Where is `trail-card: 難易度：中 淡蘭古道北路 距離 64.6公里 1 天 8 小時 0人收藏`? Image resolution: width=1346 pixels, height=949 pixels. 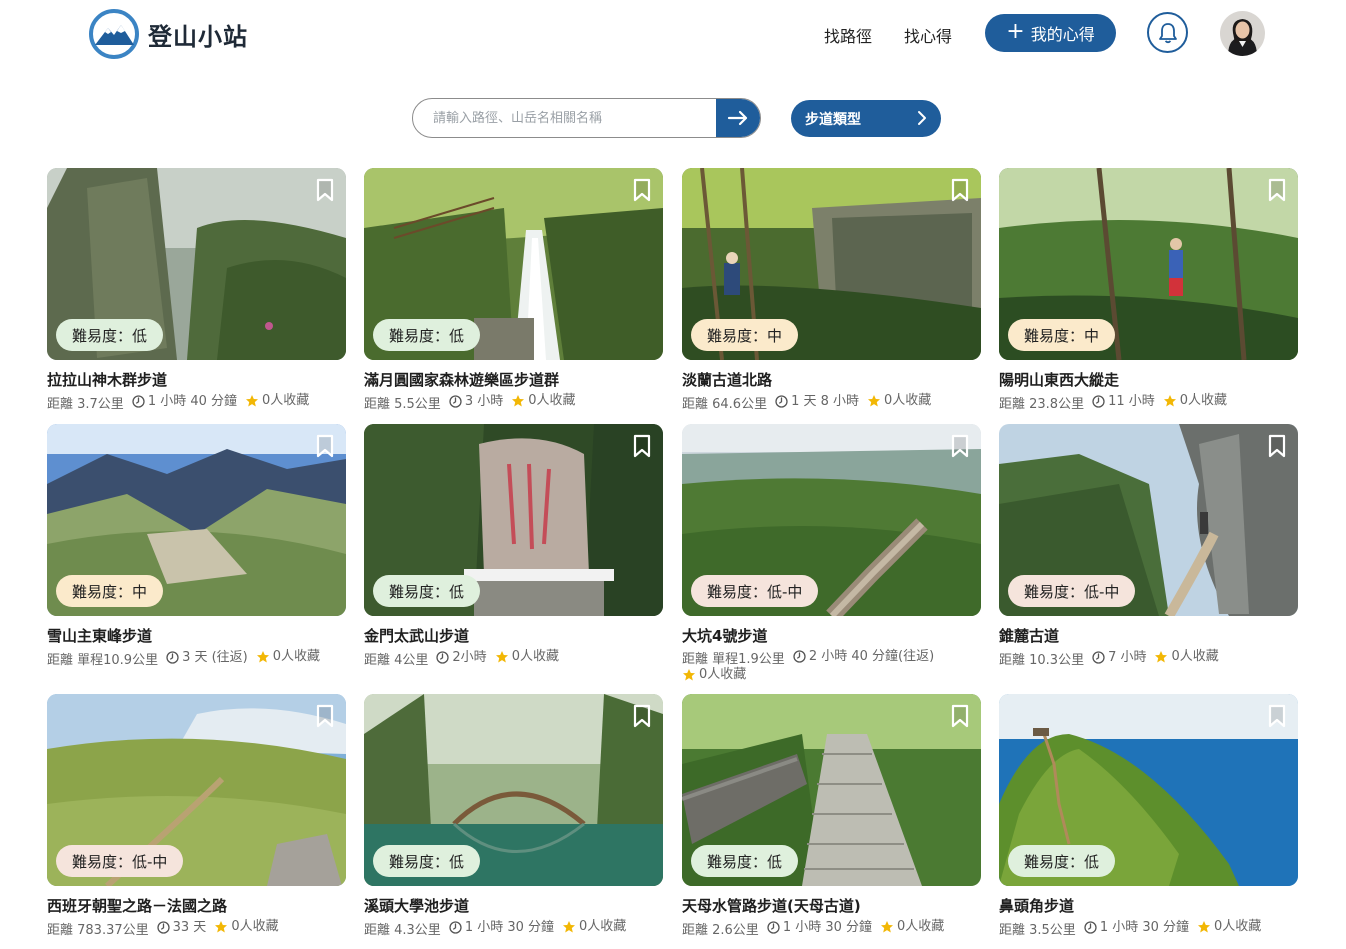 trail-card: 難易度：中 淡蘭古道北路 距離 64.6公里 1 天 8 小時 0人收藏 is located at coordinates (831, 290).